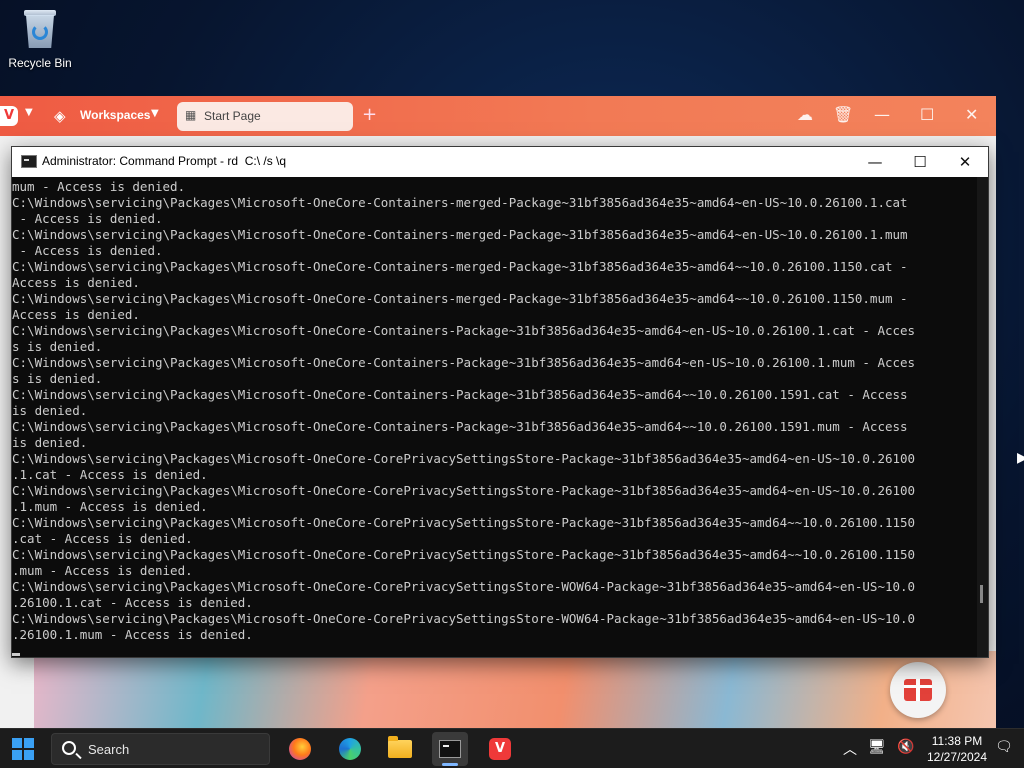 The image size is (1024, 768). What do you see at coordinates (16, 654) in the screenshot?
I see `text-cursor` at bounding box center [16, 654].